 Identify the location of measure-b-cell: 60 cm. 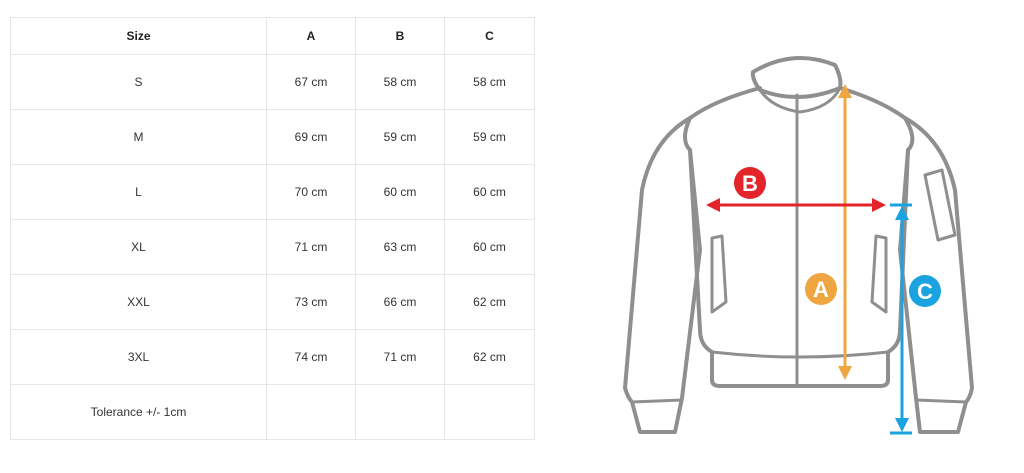
(400, 192).